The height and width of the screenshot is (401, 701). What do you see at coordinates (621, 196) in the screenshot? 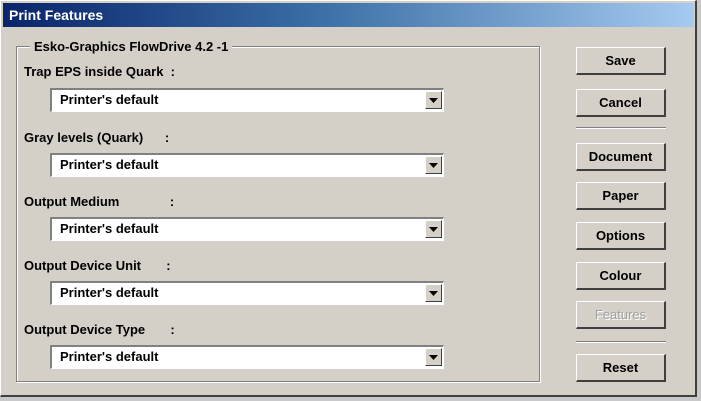
I see `paper-button: Paper` at bounding box center [621, 196].